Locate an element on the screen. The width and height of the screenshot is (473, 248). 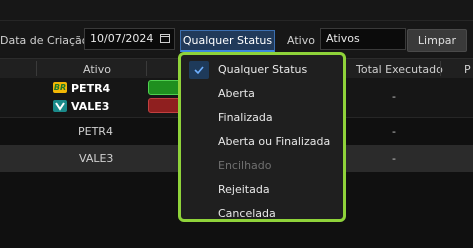
ativo-field: Ativos is located at coordinates (363, 39).